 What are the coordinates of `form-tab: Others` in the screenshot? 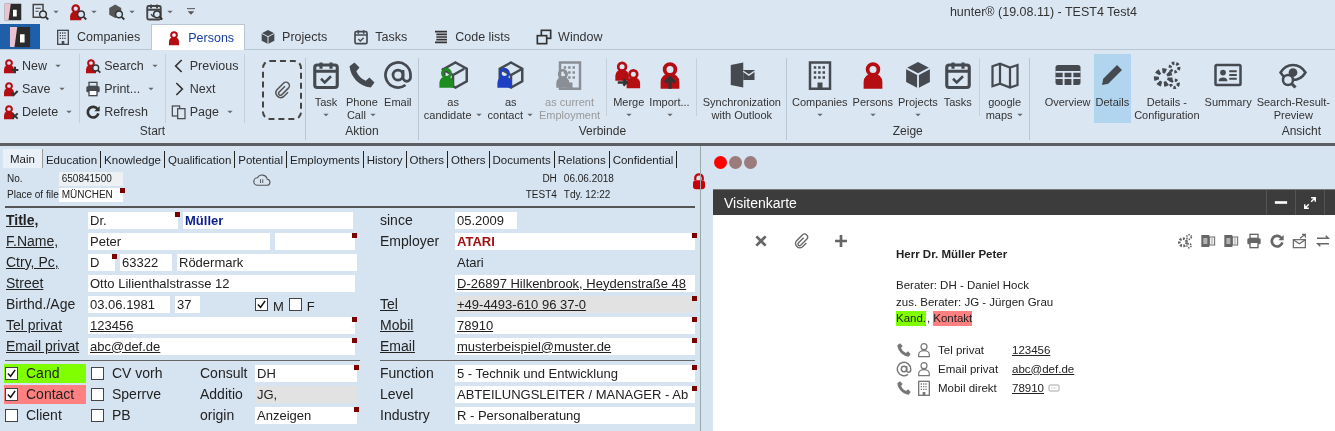 It's located at (469, 159).